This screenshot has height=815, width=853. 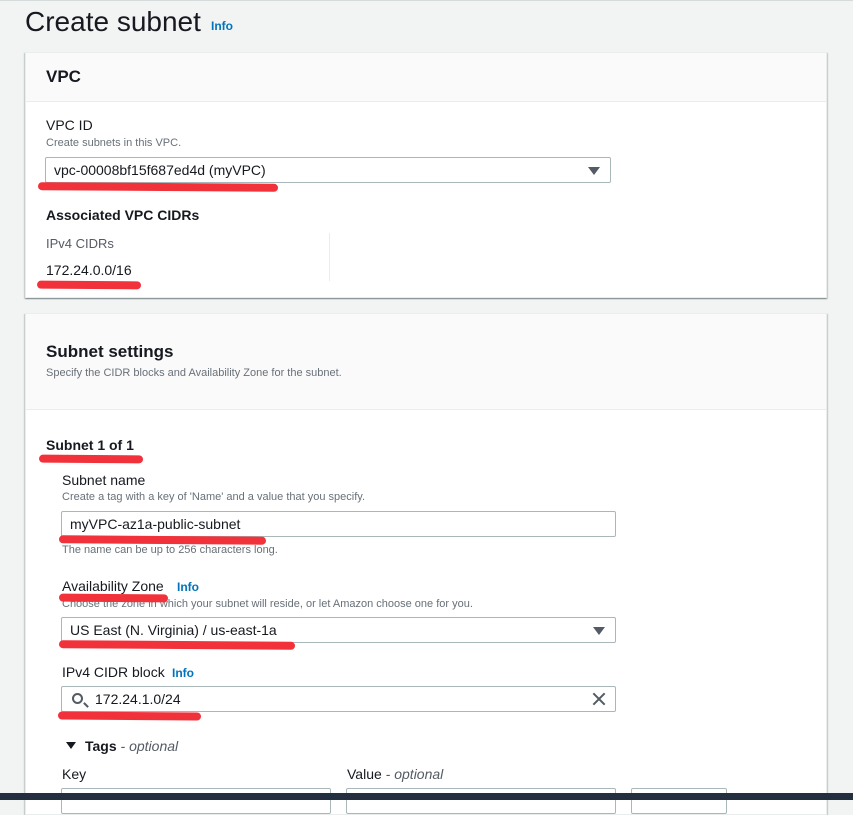 What do you see at coordinates (183, 673) in the screenshot?
I see `ipv4-cidr-block-info-link: Info` at bounding box center [183, 673].